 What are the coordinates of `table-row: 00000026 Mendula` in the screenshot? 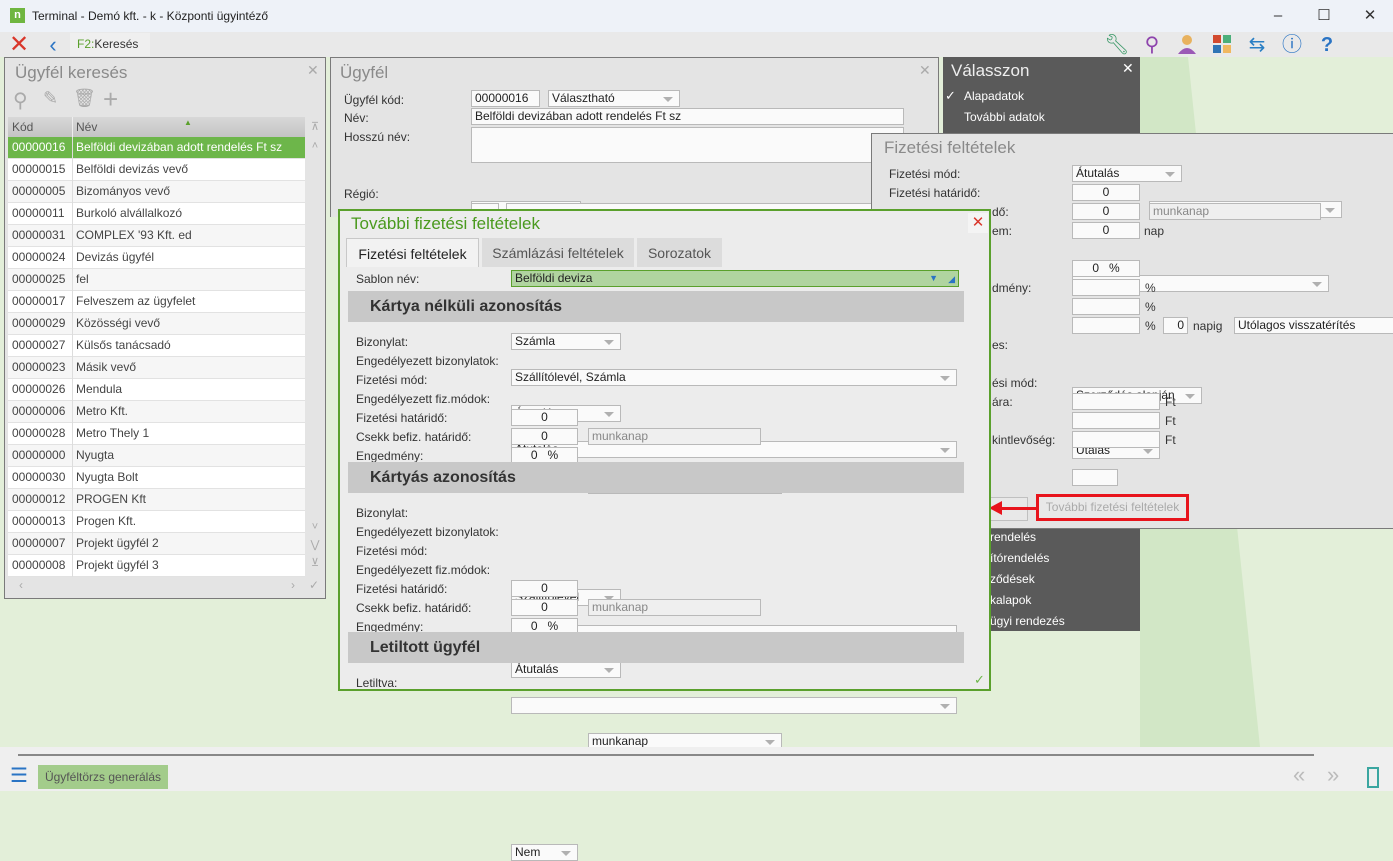 It's located at (156, 390).